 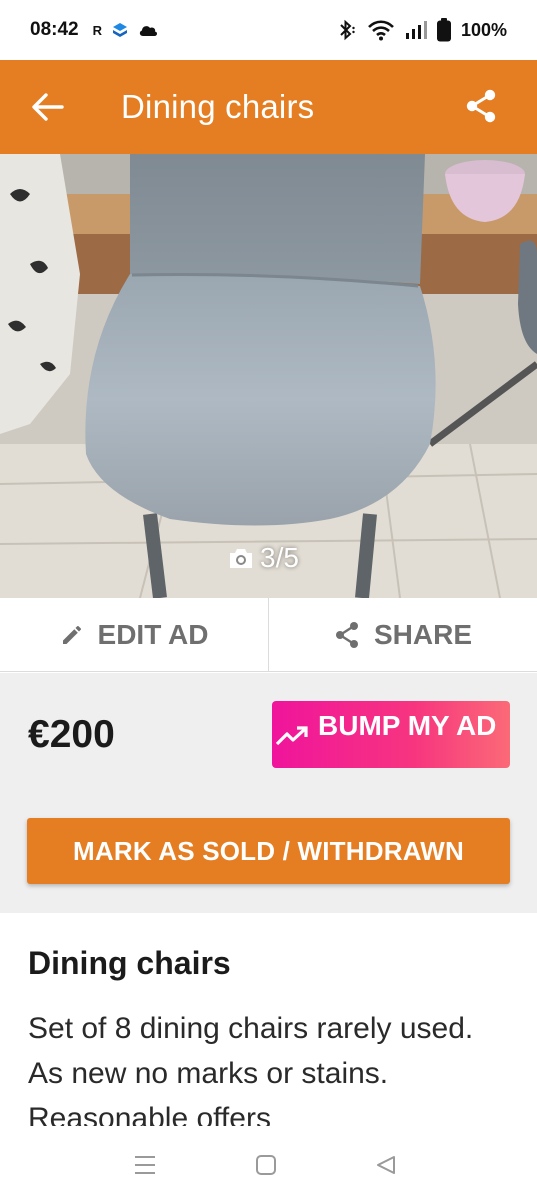 What do you see at coordinates (407, 725) in the screenshot?
I see `bump-ad-label: BUMP MY AD` at bounding box center [407, 725].